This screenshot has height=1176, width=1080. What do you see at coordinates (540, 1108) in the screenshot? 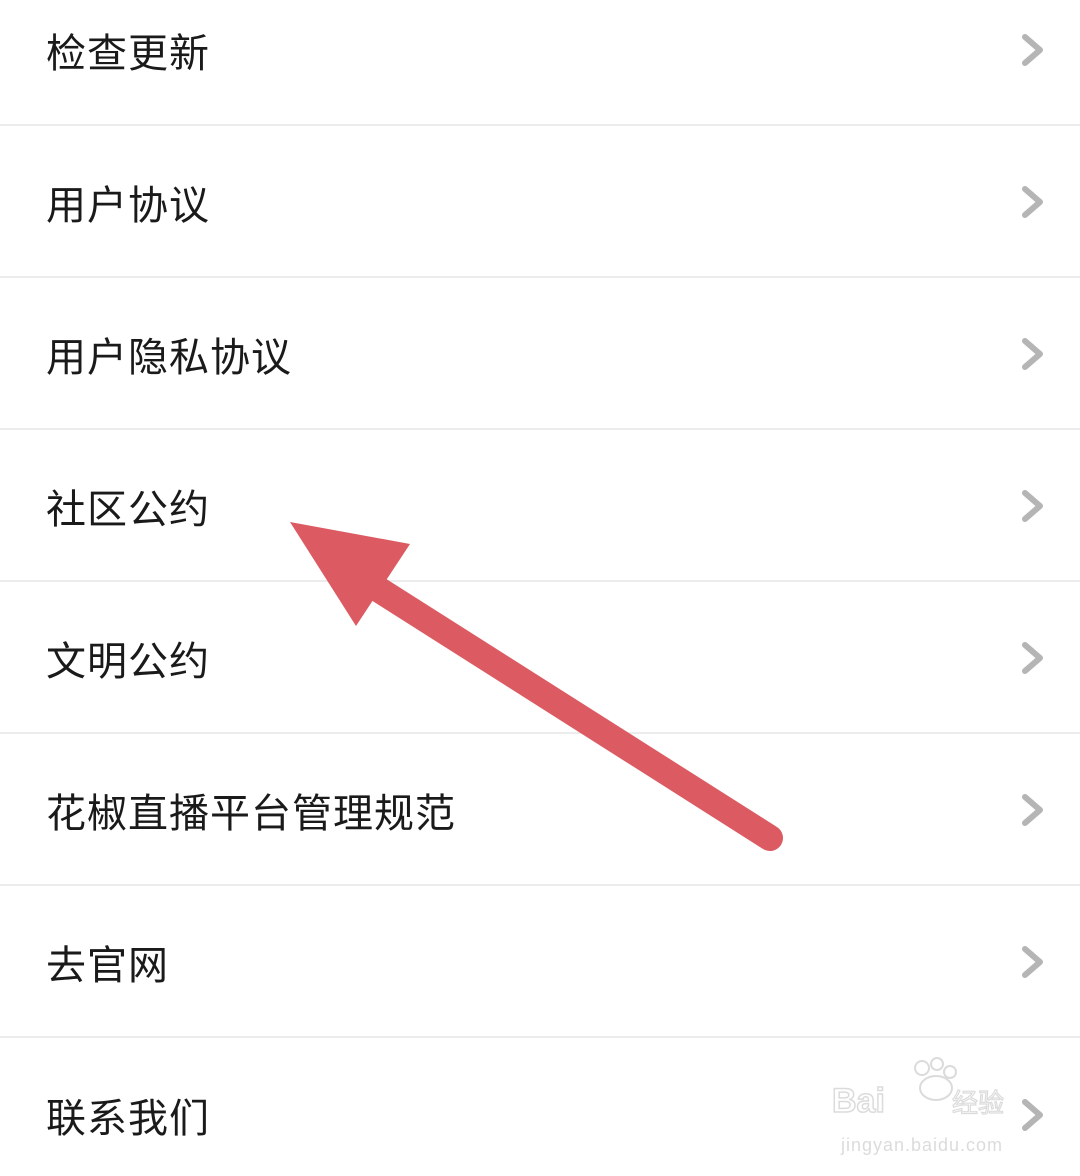
I see `menu-item-contact-us: 联系我们` at bounding box center [540, 1108].